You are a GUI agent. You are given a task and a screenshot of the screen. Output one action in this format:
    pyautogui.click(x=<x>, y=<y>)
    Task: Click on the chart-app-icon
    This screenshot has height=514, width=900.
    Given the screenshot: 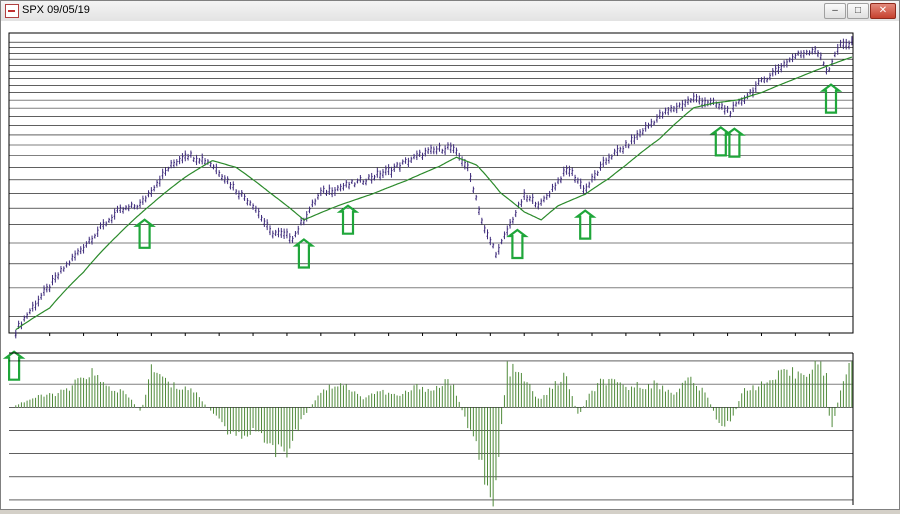 What is the action you would take?
    pyautogui.click(x=12, y=11)
    